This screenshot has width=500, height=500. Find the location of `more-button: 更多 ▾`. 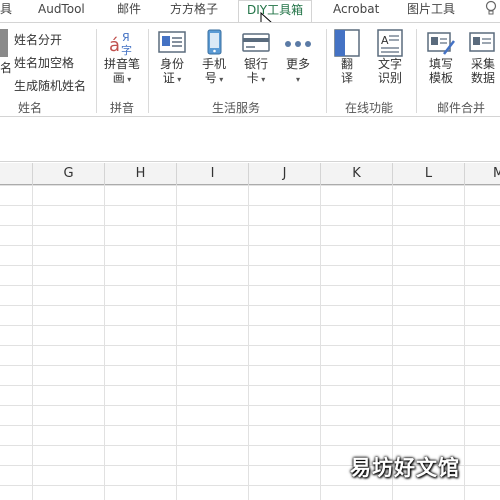

more-button: 更多 ▾ is located at coordinates (298, 58).